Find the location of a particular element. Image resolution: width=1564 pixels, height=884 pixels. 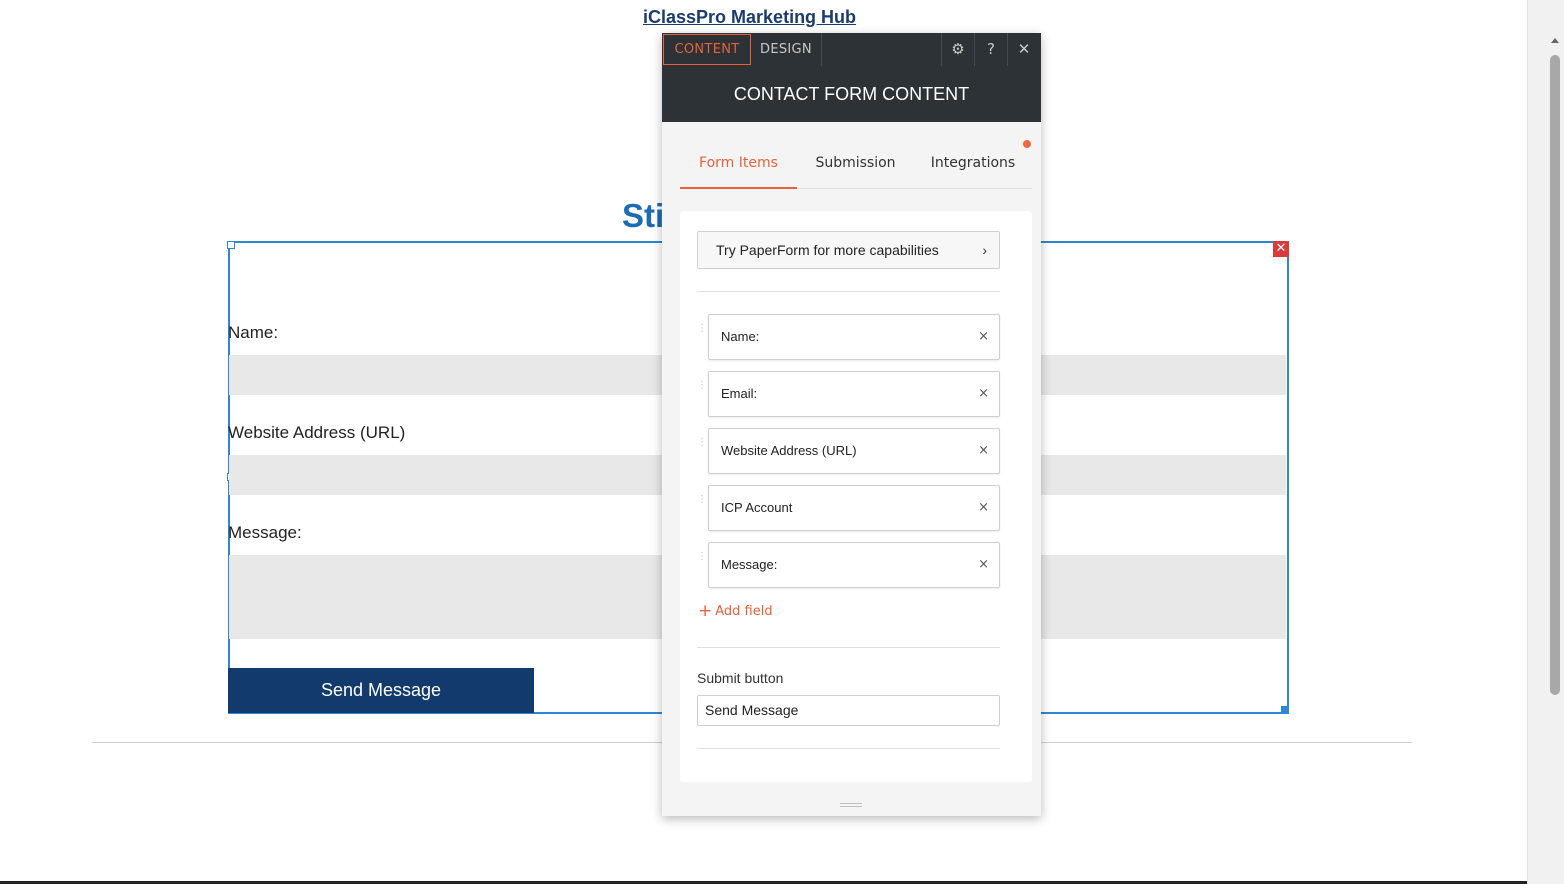

panel-resize-grip-icon is located at coordinates (851, 805).